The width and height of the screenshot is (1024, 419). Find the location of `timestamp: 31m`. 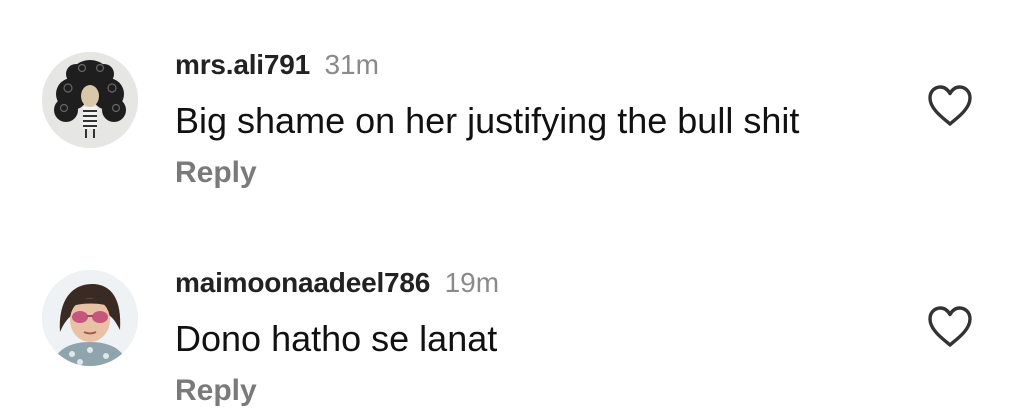

timestamp: 31m is located at coordinates (351, 64).